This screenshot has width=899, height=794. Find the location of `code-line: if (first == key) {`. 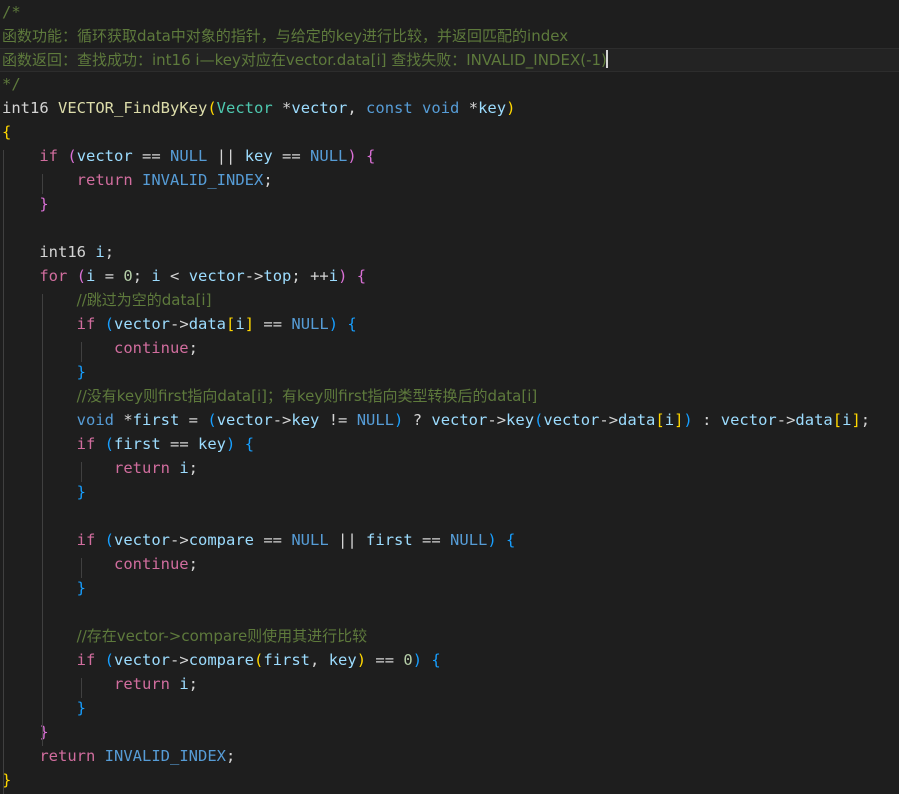

code-line: if (first == key) { is located at coordinates (449, 444).